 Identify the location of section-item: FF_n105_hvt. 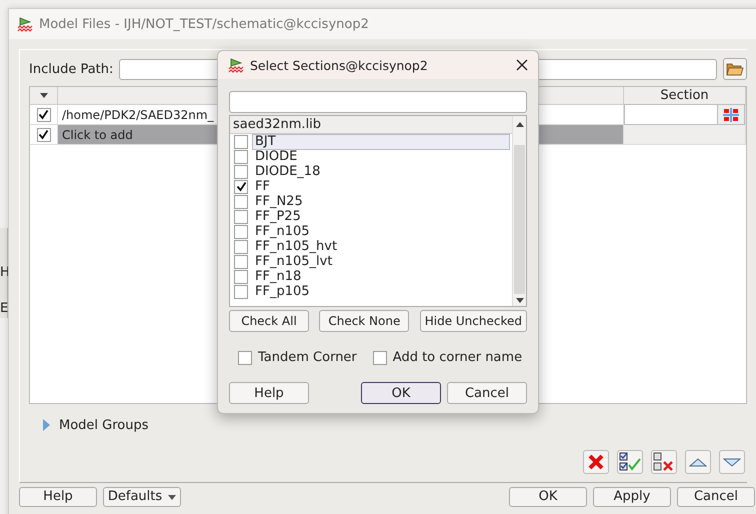
(381, 246).